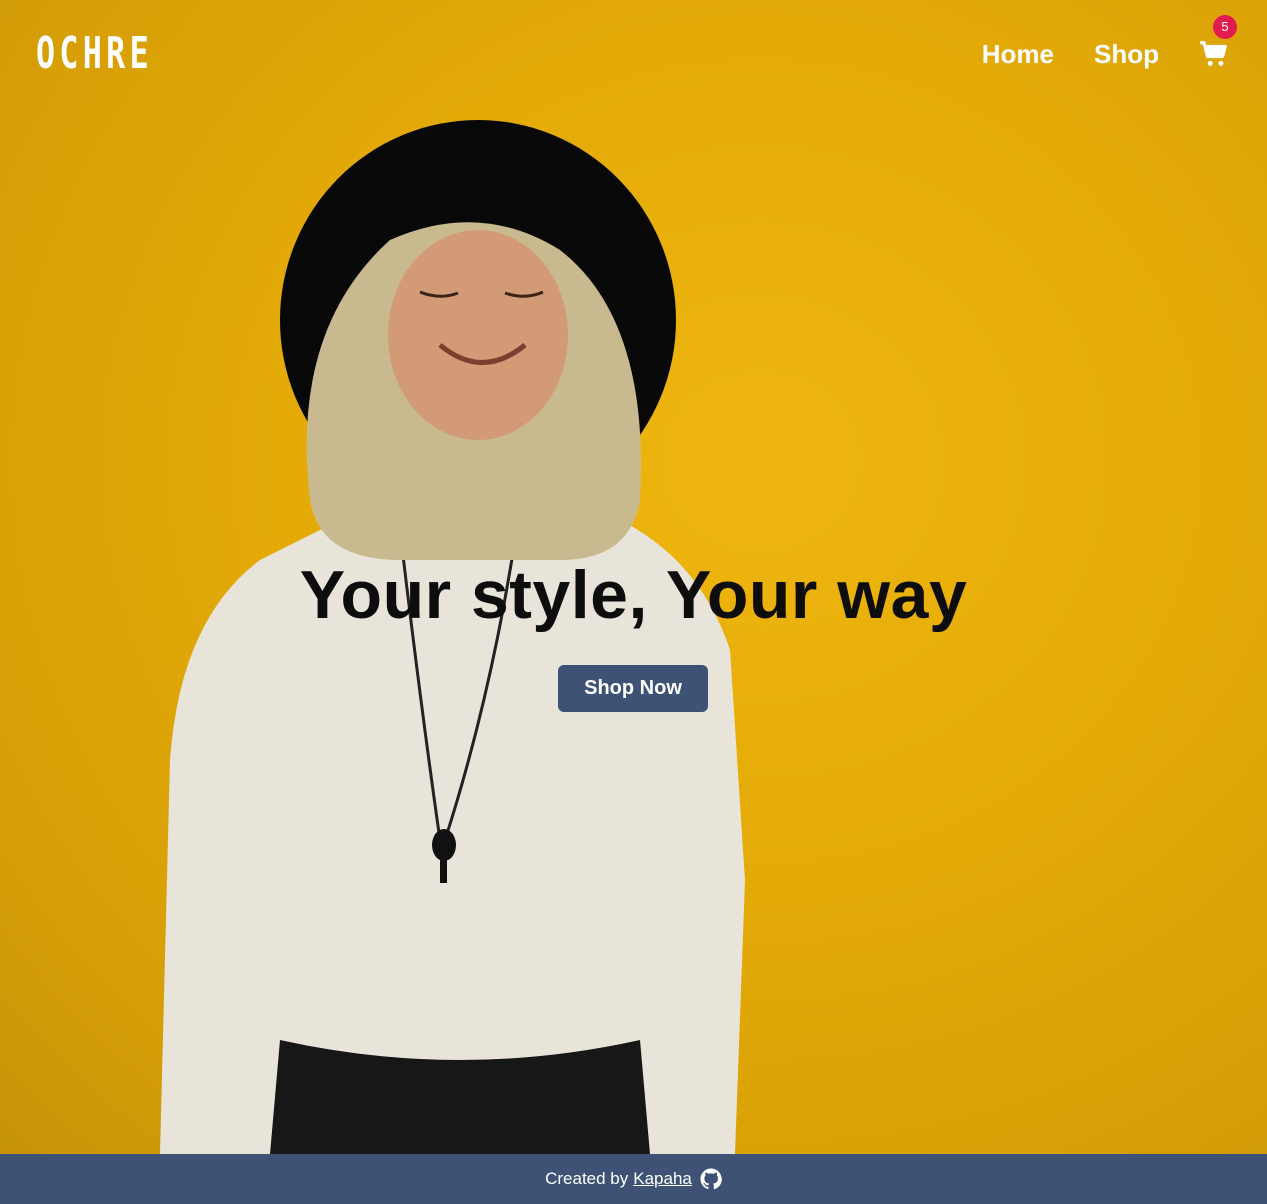 The image size is (1267, 1204). What do you see at coordinates (1225, 27) in the screenshot?
I see `cart-count-badge: 5` at bounding box center [1225, 27].